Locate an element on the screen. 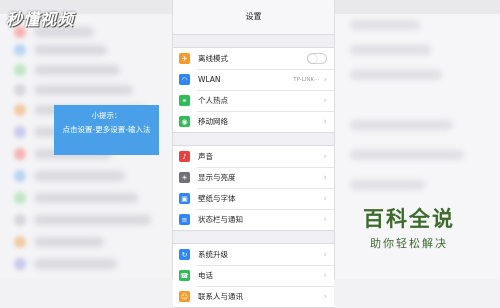 The image size is (500, 308). wallpaper-icon: ▣ is located at coordinates (184, 198).